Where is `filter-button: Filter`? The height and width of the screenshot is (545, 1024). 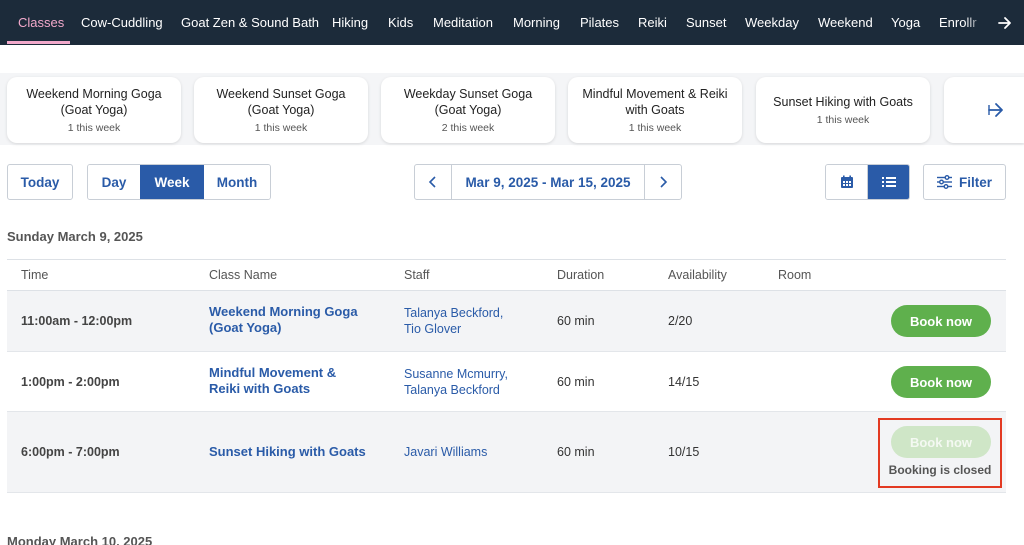
filter-button: Filter is located at coordinates (964, 182).